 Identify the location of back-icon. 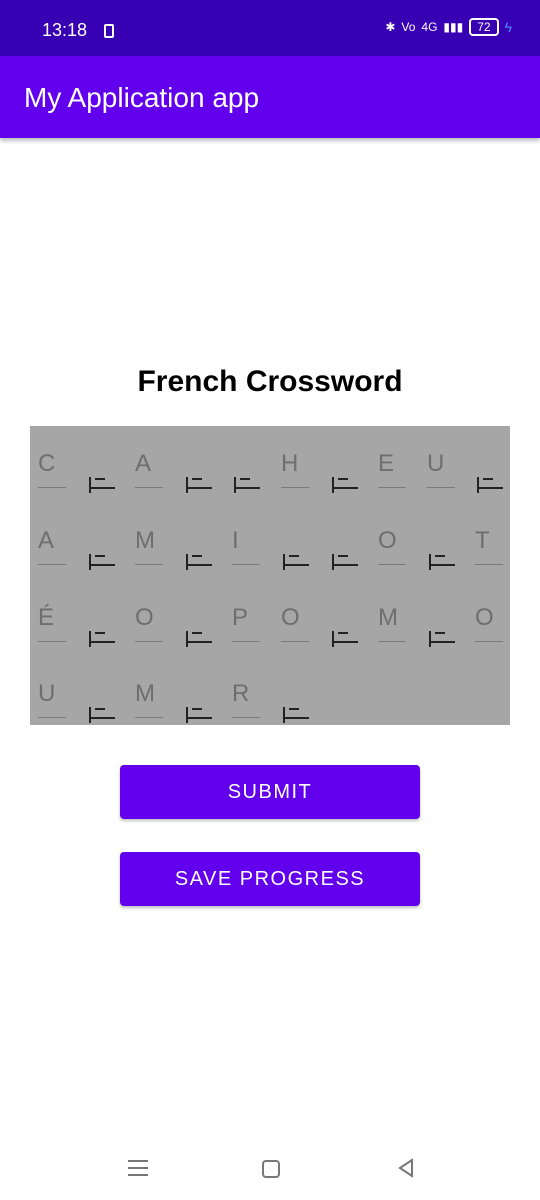
(408, 1170).